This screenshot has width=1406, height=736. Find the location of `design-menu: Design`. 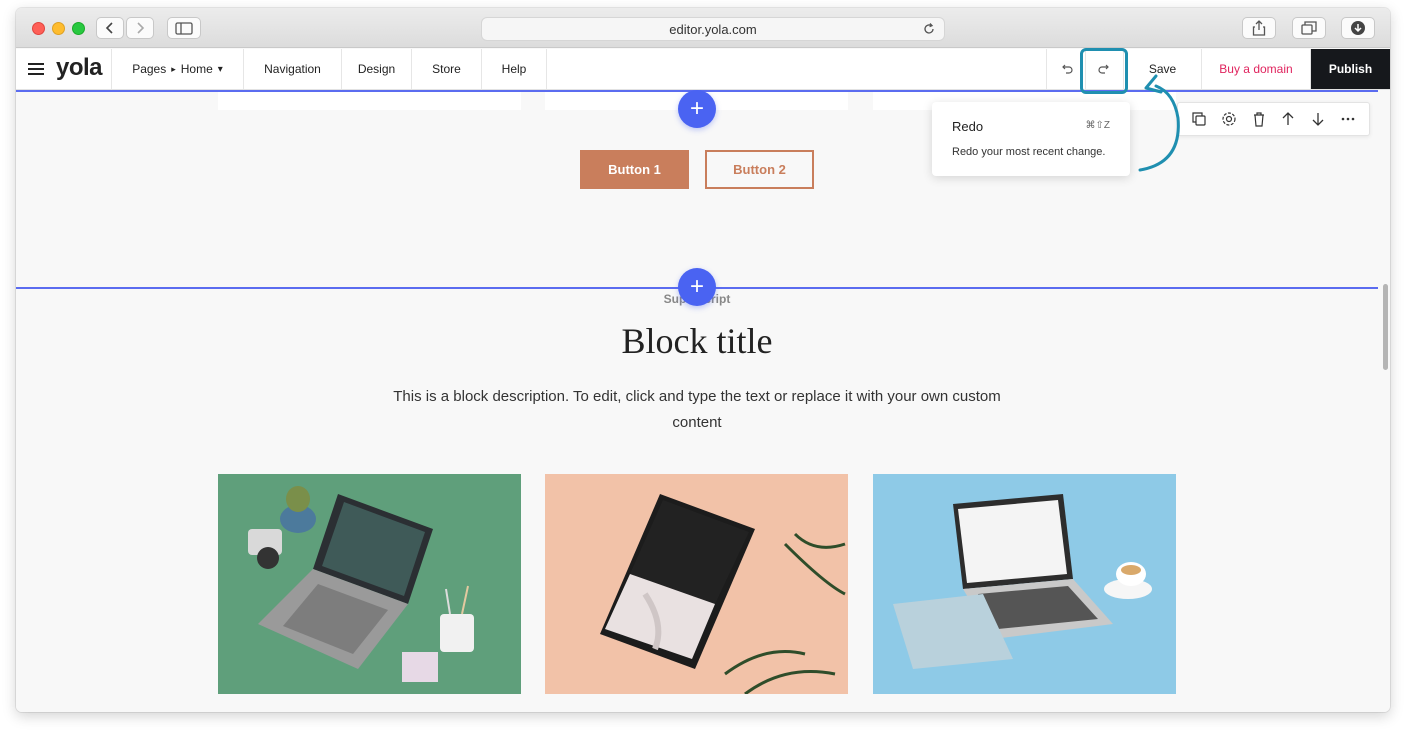

design-menu: Design is located at coordinates (377, 69).